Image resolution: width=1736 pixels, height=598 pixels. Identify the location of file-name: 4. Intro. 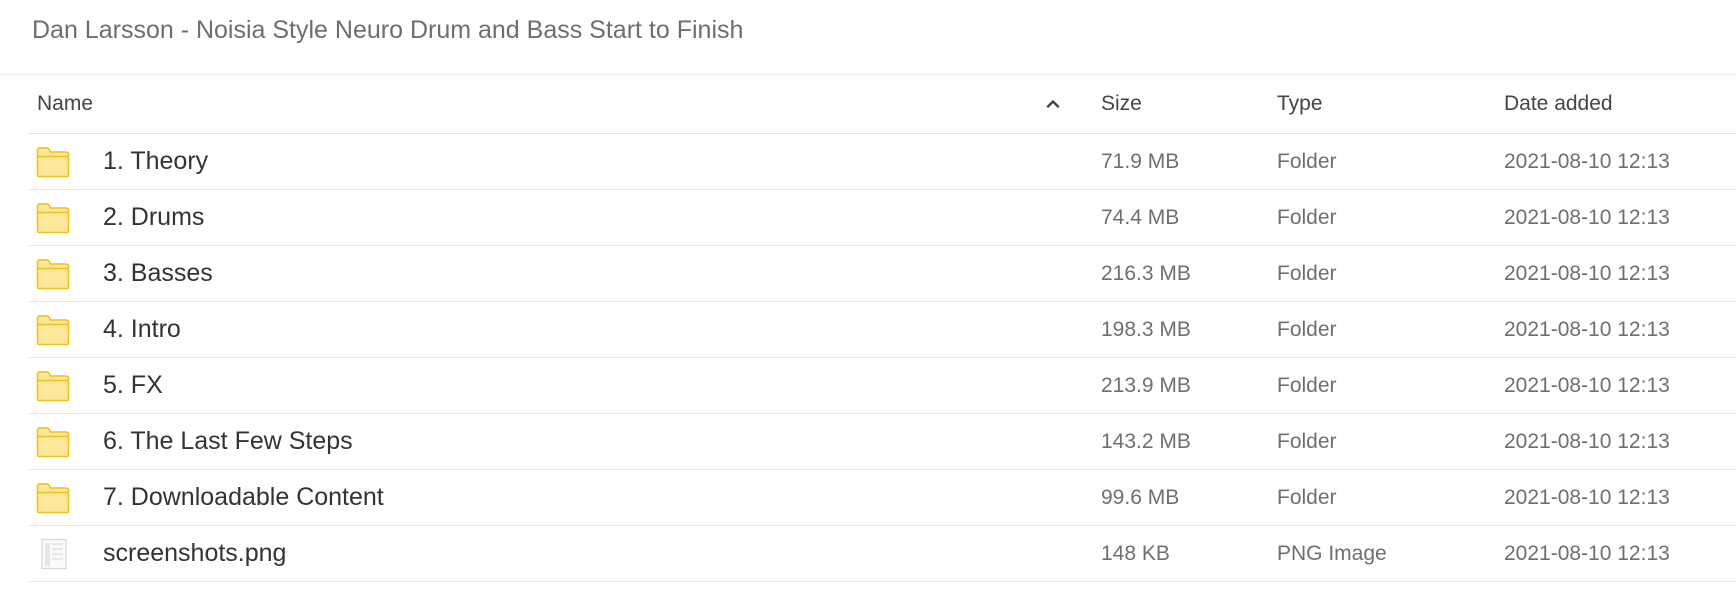
(142, 329).